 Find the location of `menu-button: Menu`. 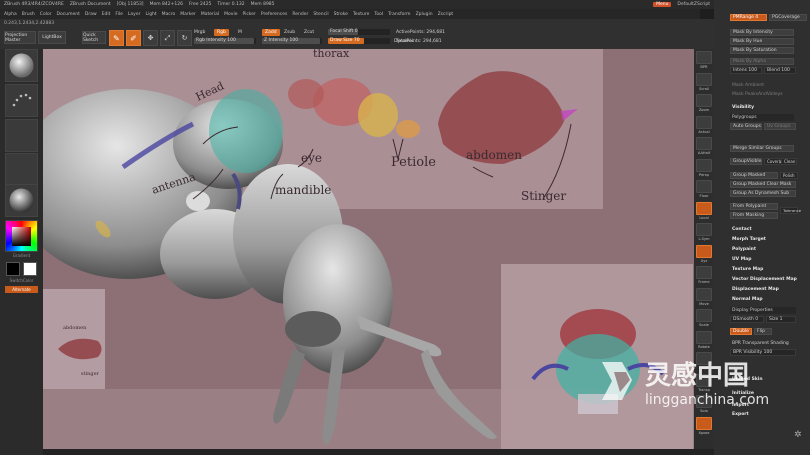

menu-button: Menu is located at coordinates (662, 4).